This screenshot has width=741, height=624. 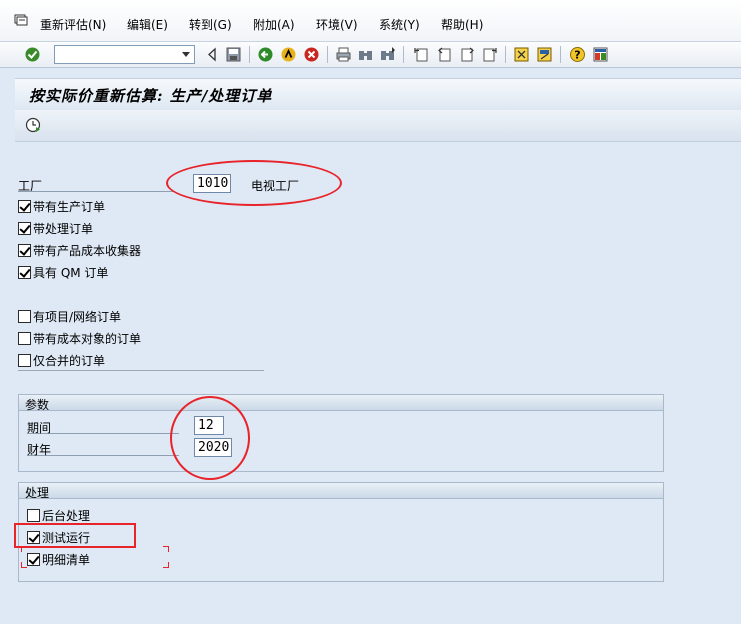 I want to click on customize-layout-icon, so click(x=600, y=54).